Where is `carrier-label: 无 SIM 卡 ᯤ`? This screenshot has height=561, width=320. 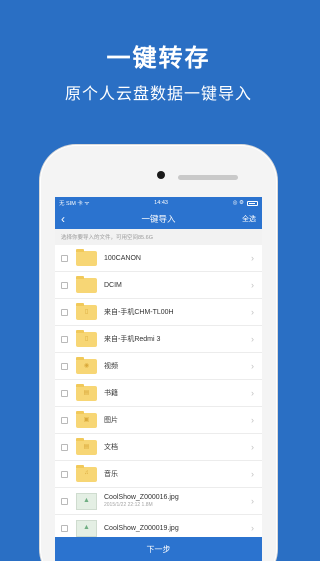
carrier-label: 无 SIM 卡 ᯤ is located at coordinates (74, 204).